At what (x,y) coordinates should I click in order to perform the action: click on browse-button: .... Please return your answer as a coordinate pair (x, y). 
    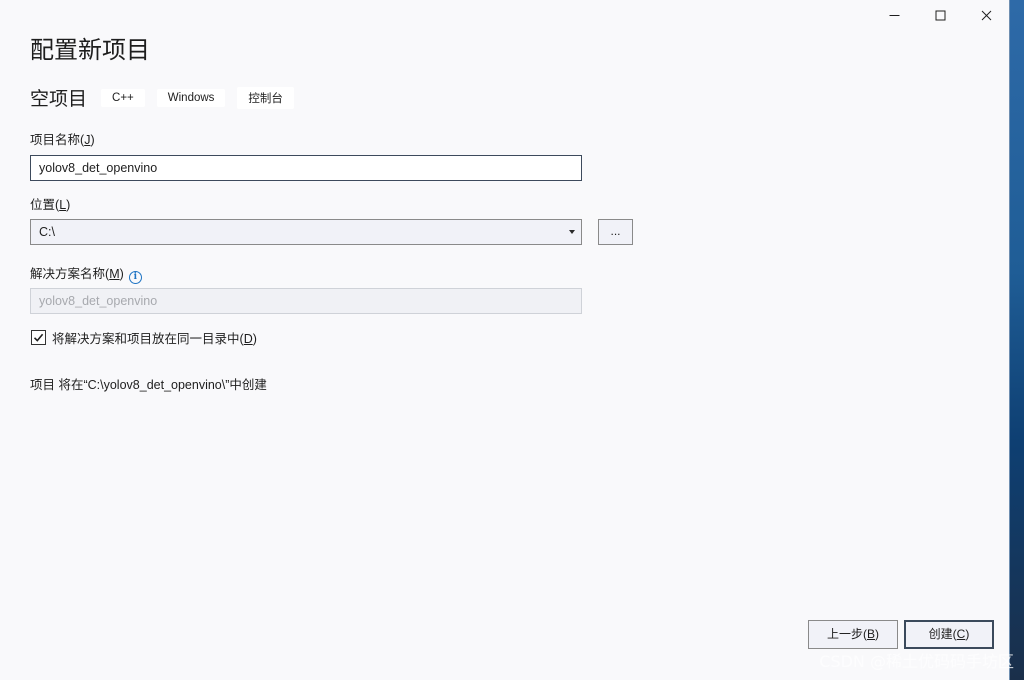
    Looking at the image, I should click on (615, 232).